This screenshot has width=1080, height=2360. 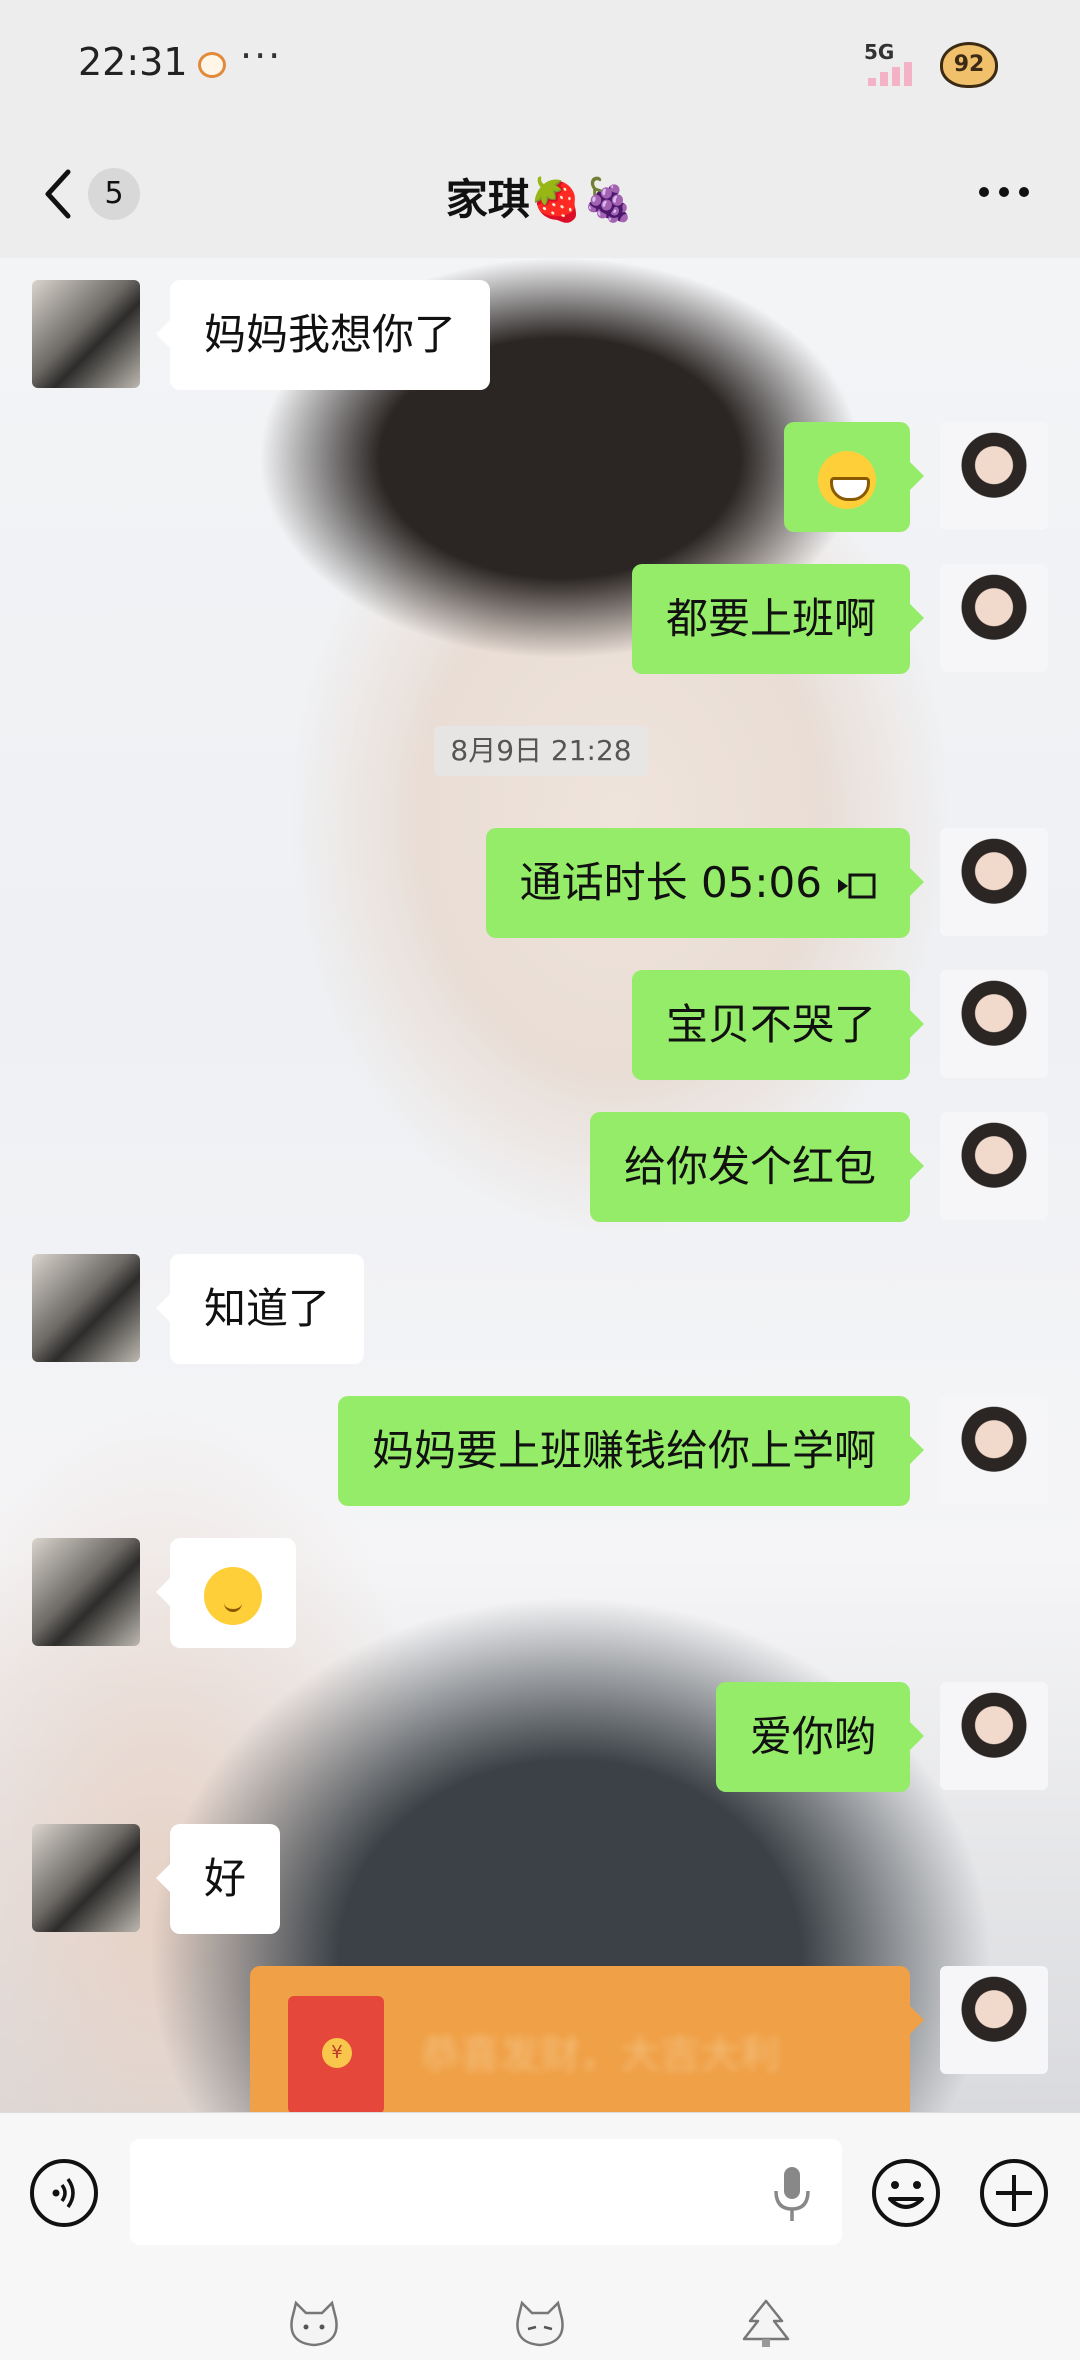 I want to click on message-bubble-sent: 爱你哟, so click(x=820, y=1737).